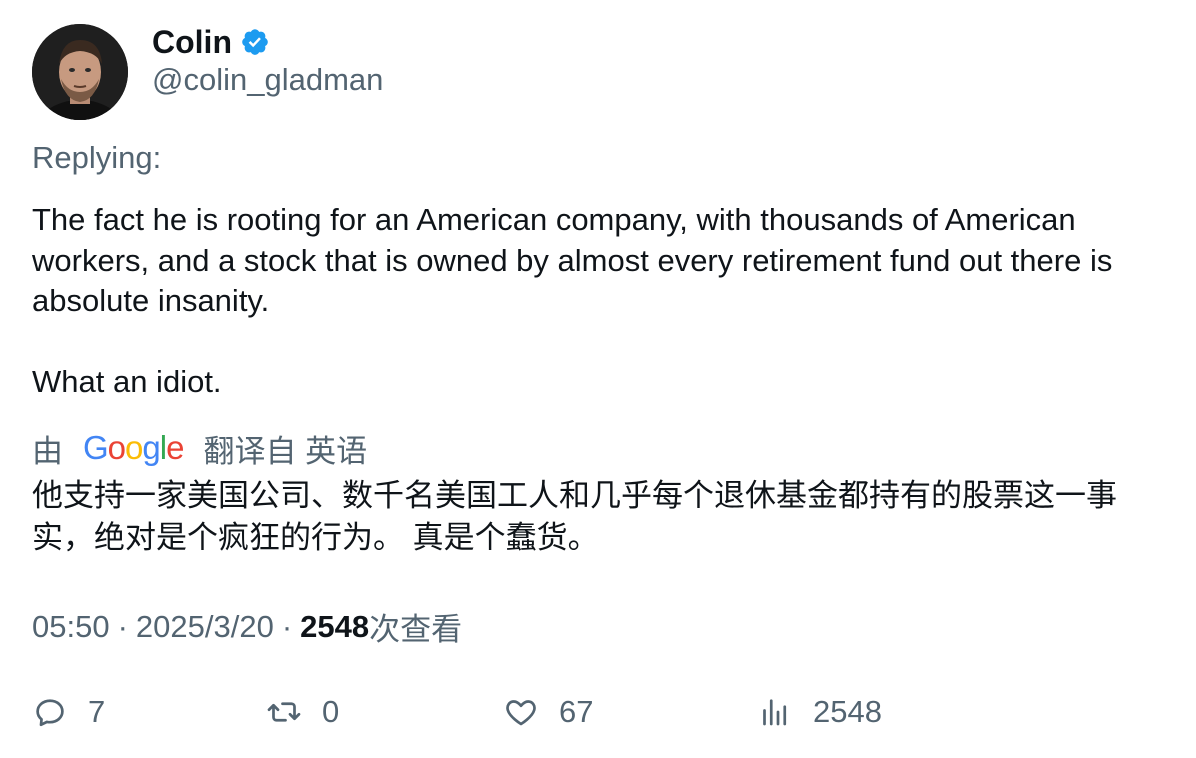 The width and height of the screenshot is (1196, 758). I want to click on tweet-time: 05:50, so click(71, 627).